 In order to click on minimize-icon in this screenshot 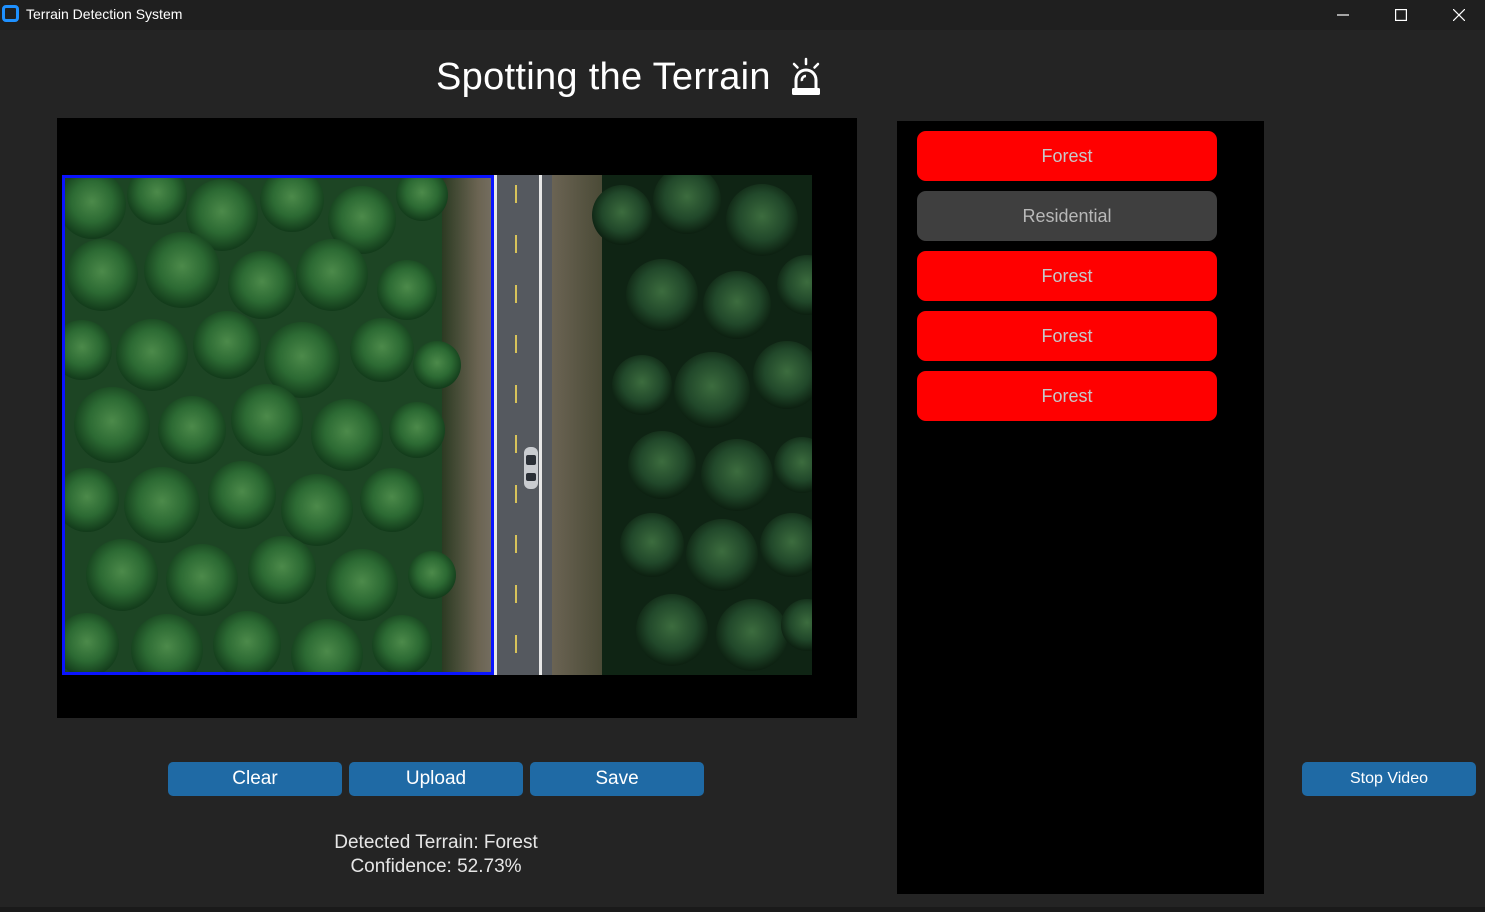, I will do `click(1343, 15)`.